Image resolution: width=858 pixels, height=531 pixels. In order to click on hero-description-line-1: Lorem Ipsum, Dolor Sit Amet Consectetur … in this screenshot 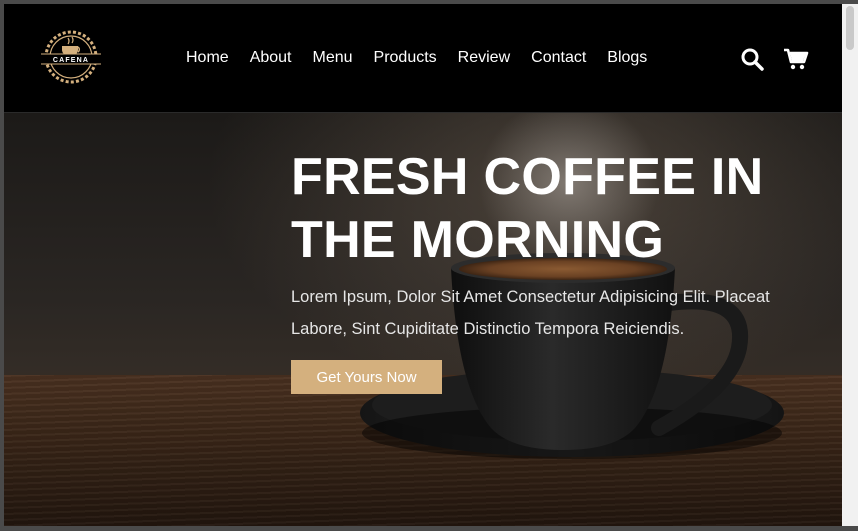, I will do `click(530, 297)`.